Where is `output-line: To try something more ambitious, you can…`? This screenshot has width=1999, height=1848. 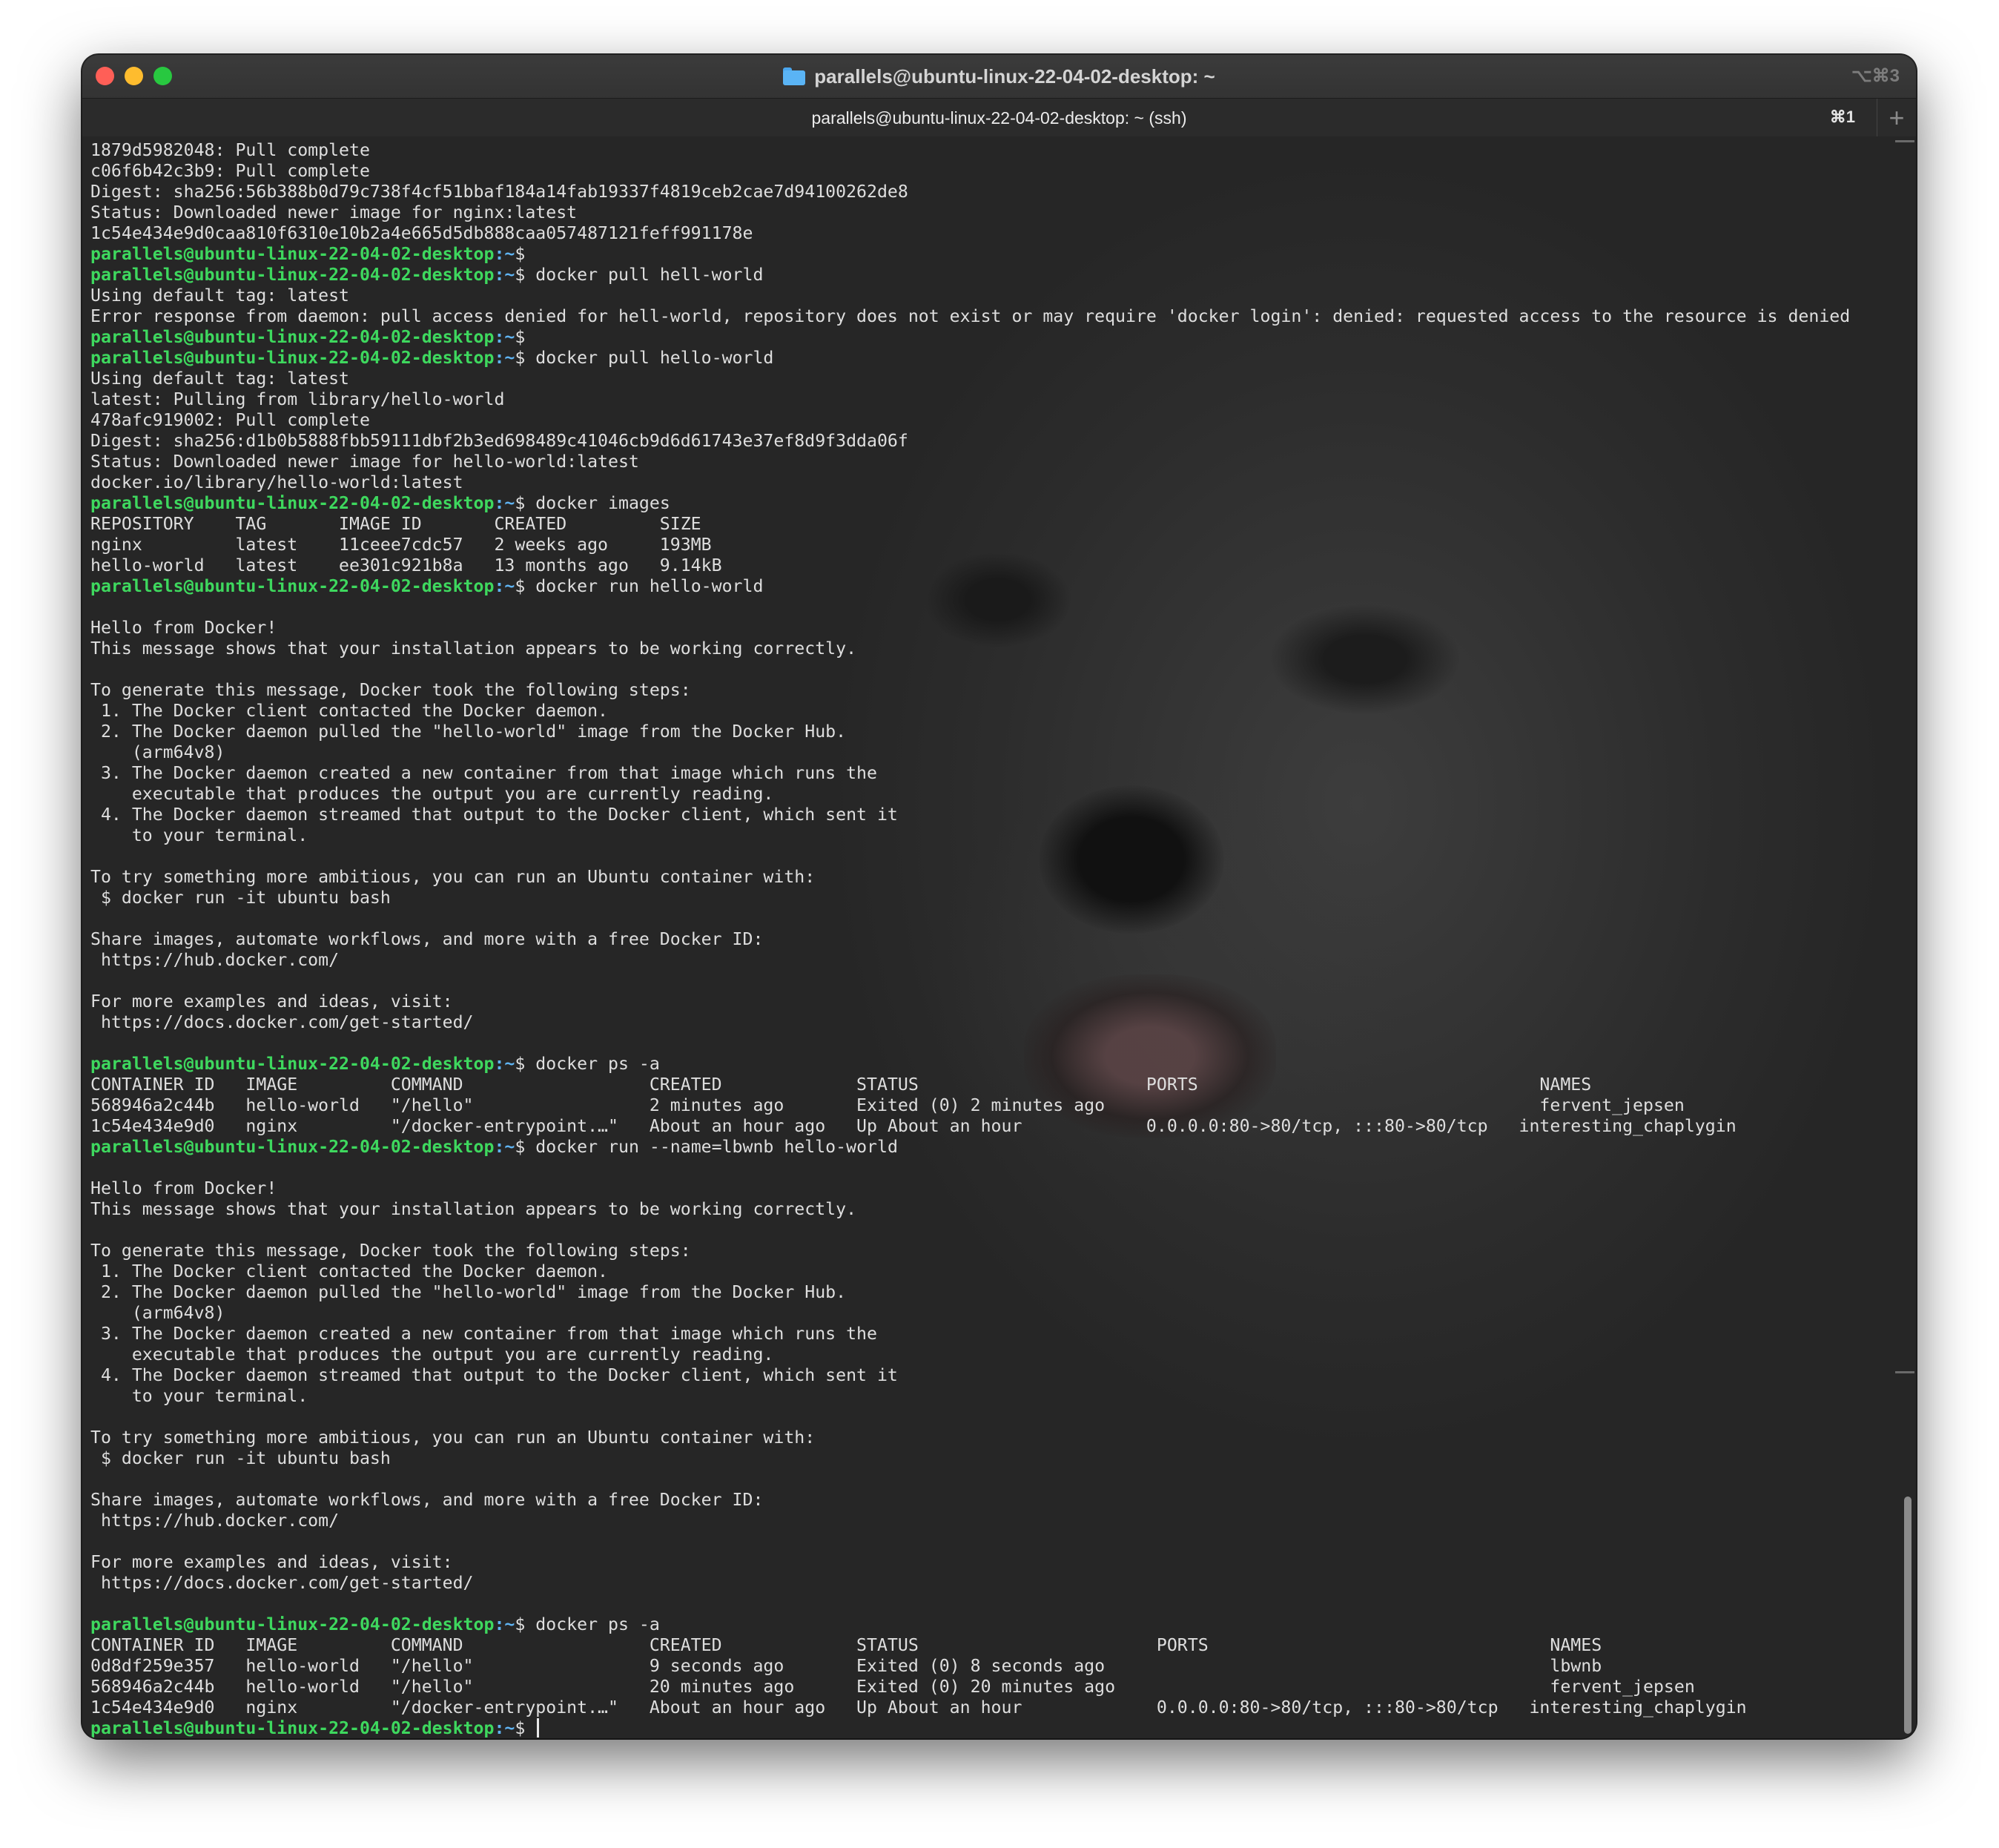
output-line: To try something more ambitious, you can… is located at coordinates (970, 877).